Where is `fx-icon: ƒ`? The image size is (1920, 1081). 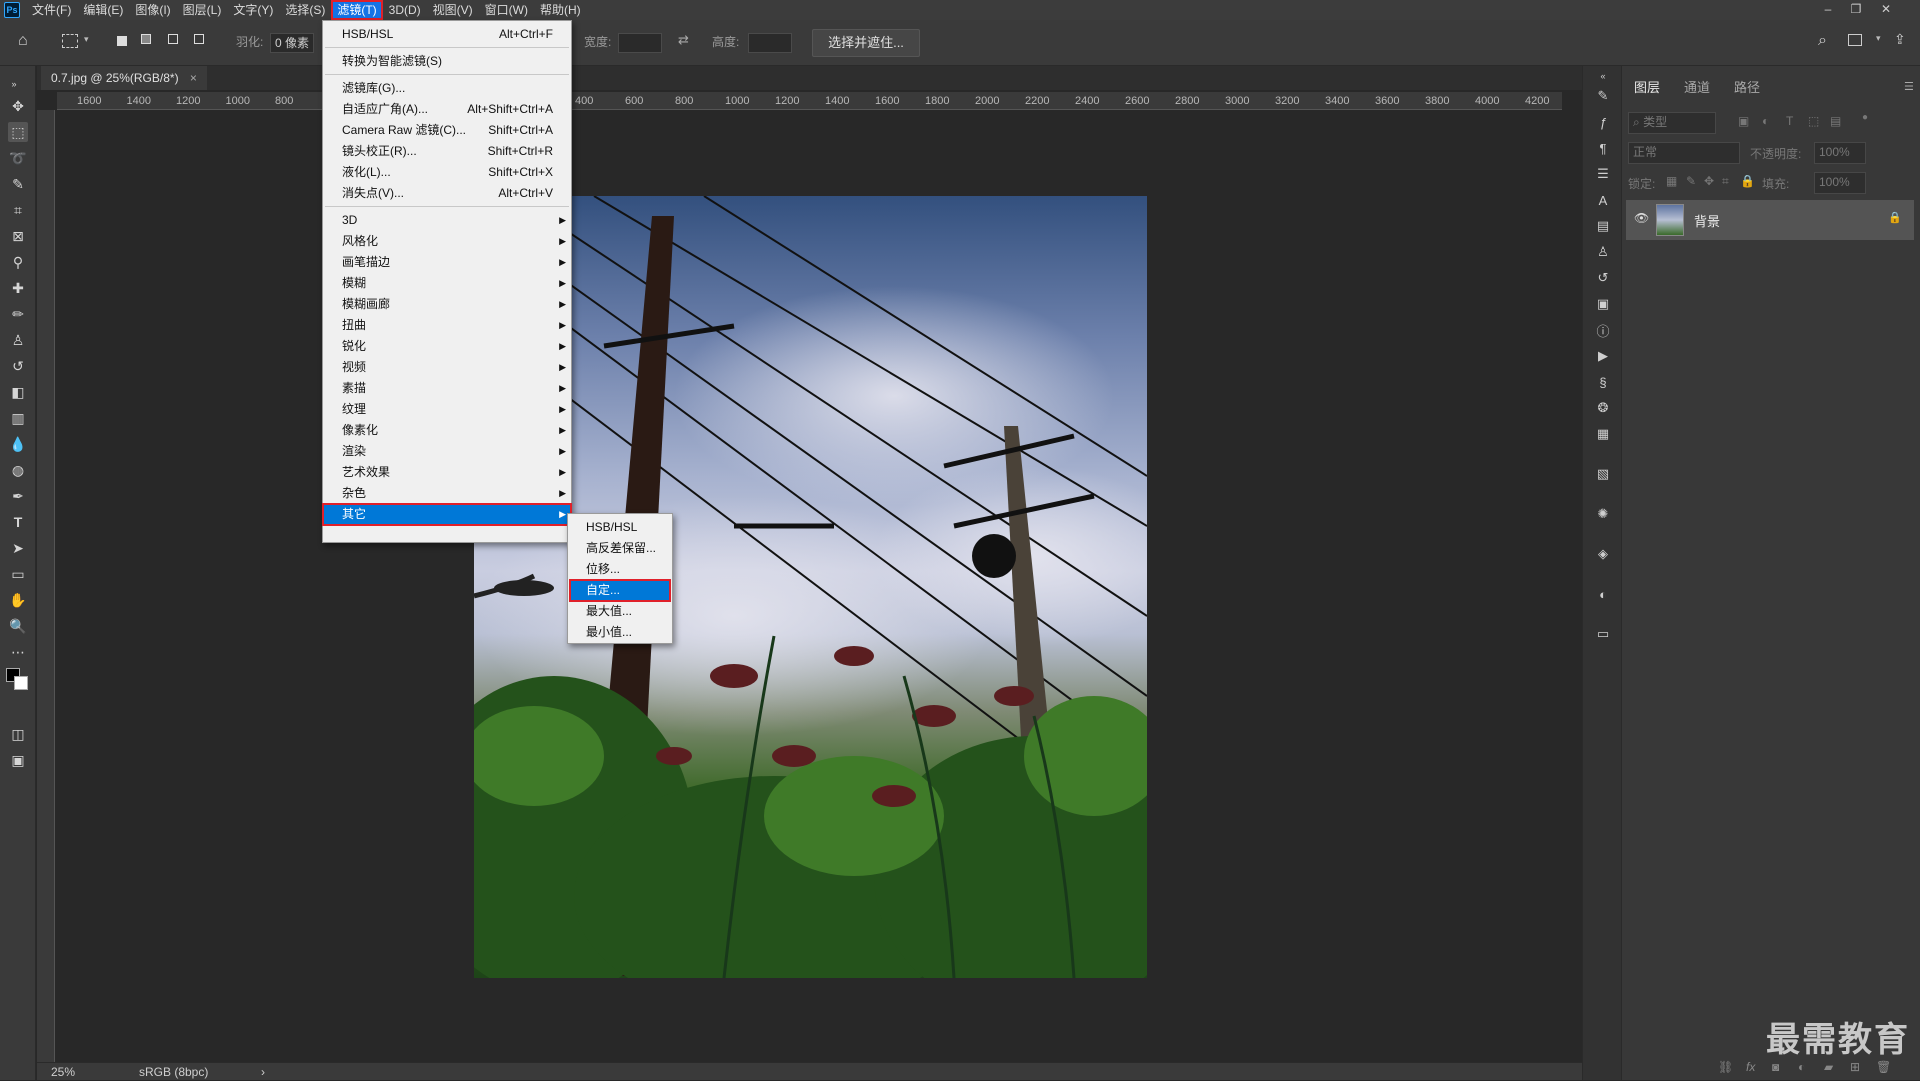
fx-icon: ƒ is located at coordinates (1603, 122).